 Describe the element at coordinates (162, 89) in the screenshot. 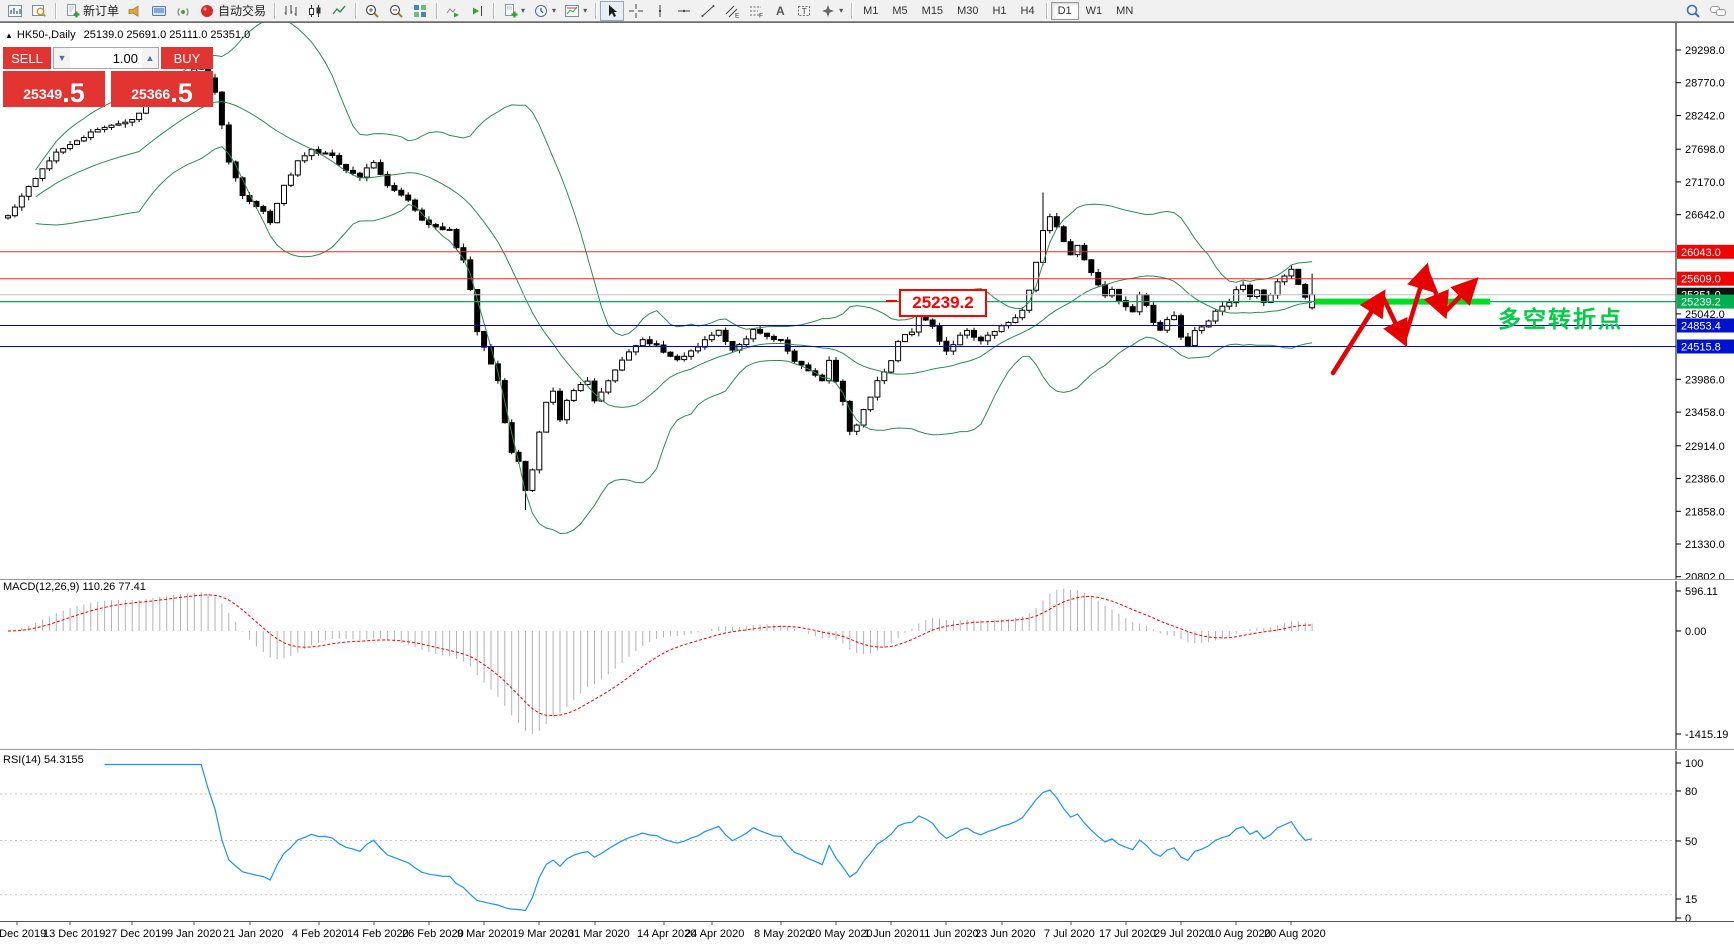

I see `buy-price: 25366.5` at that location.